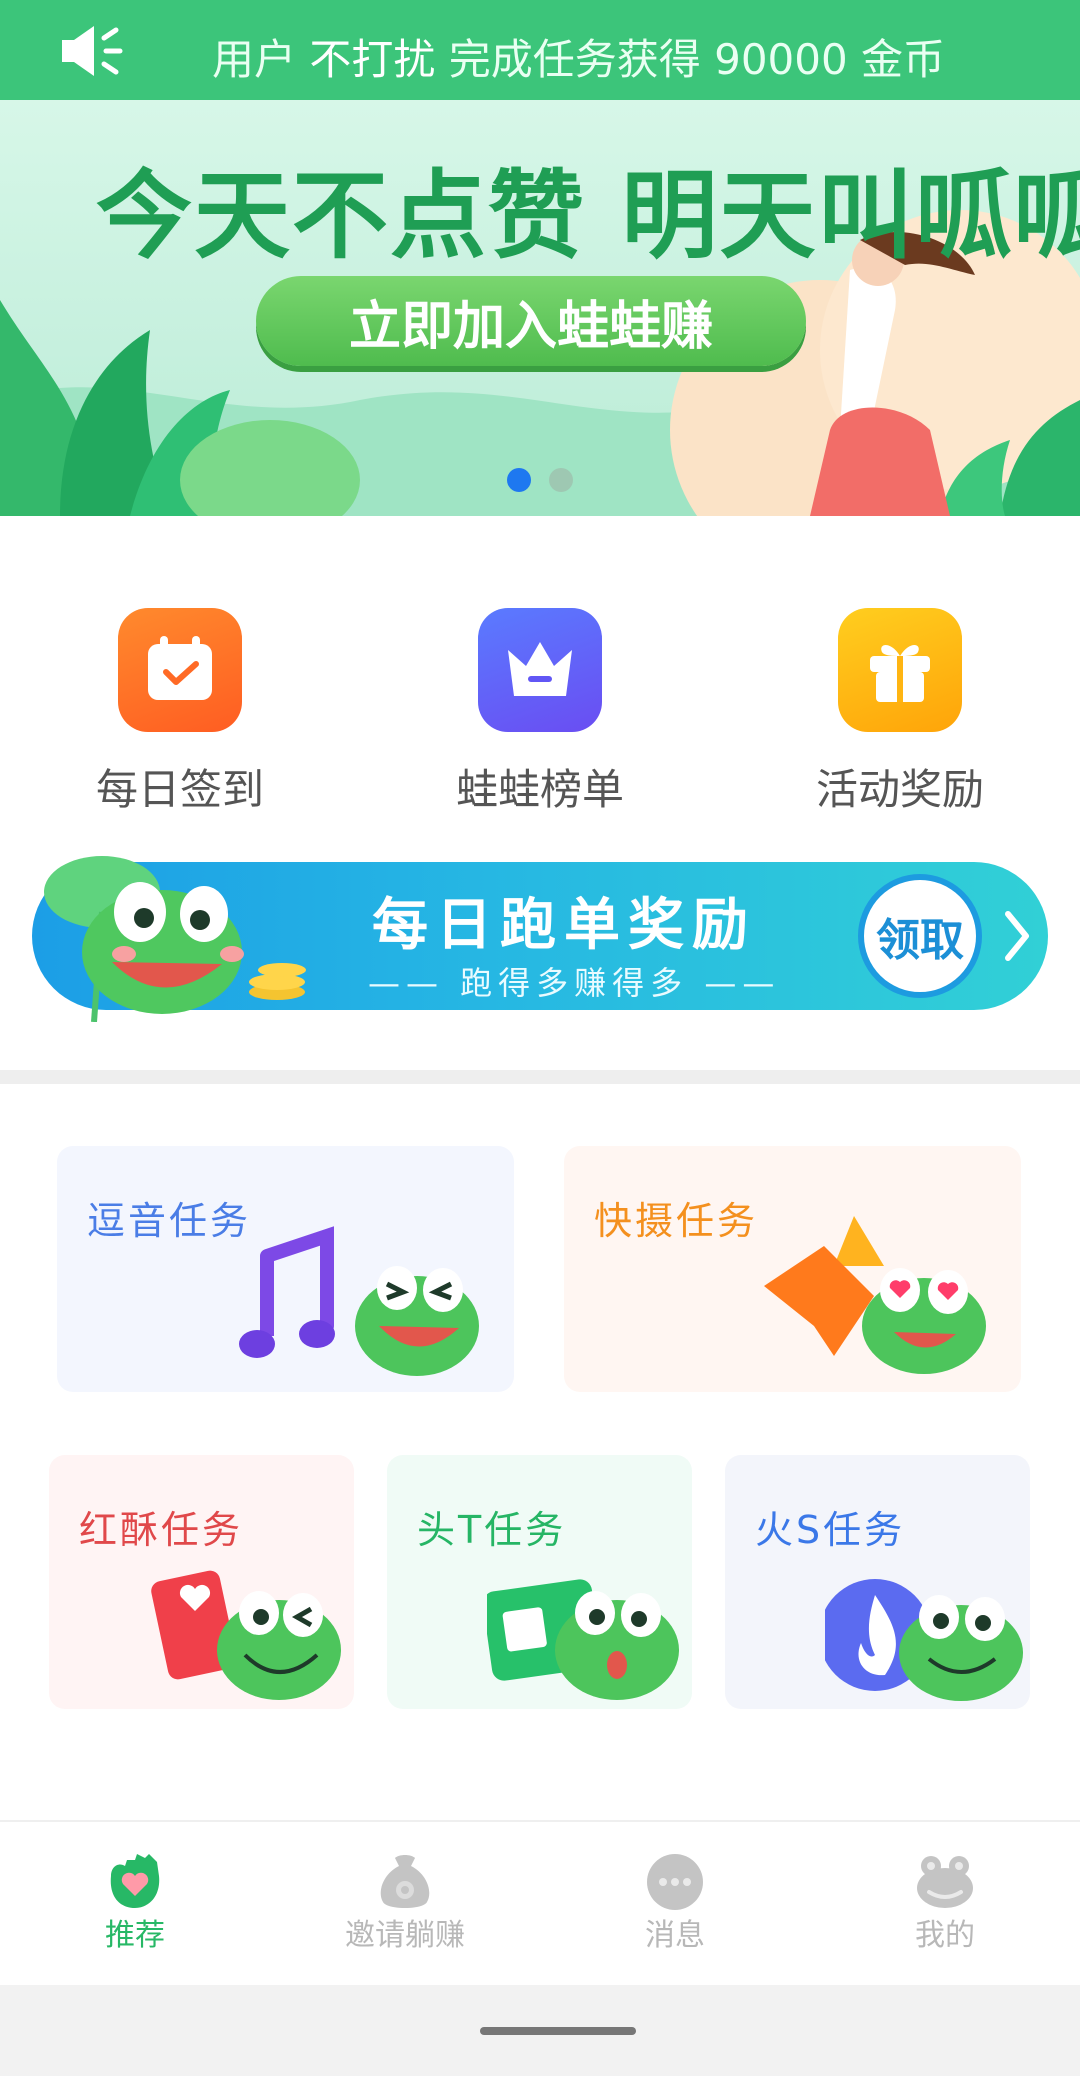  Describe the element at coordinates (583, 1639) in the screenshot. I see `news-icon` at that location.